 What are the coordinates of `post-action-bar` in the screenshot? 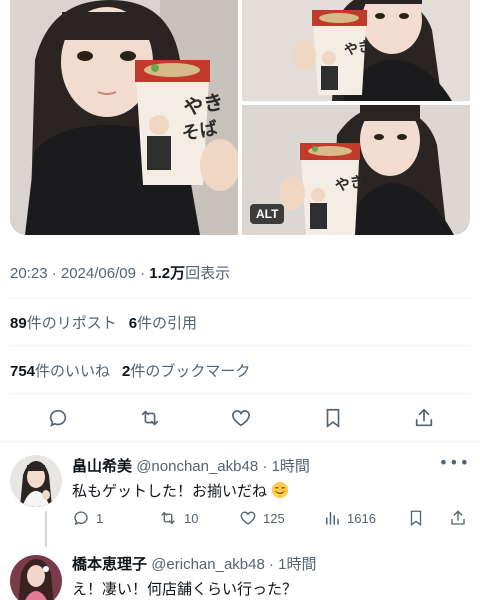 It's located at (240, 418).